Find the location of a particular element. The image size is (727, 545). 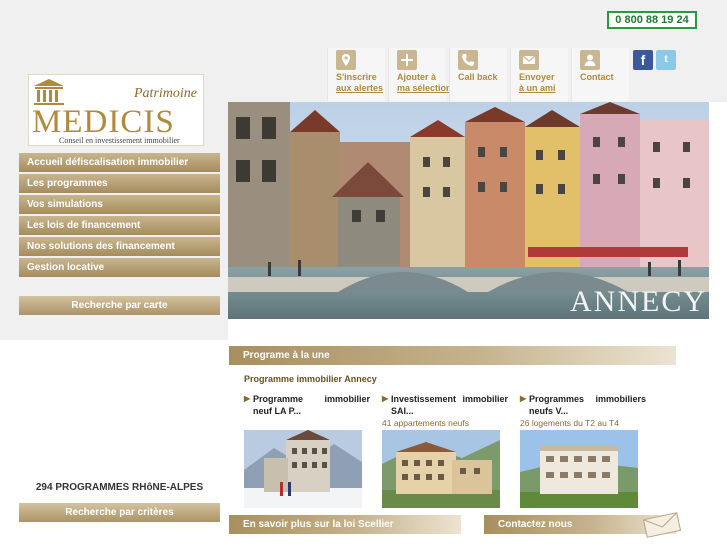

callback-line1: Call back is located at coordinates (478, 77).